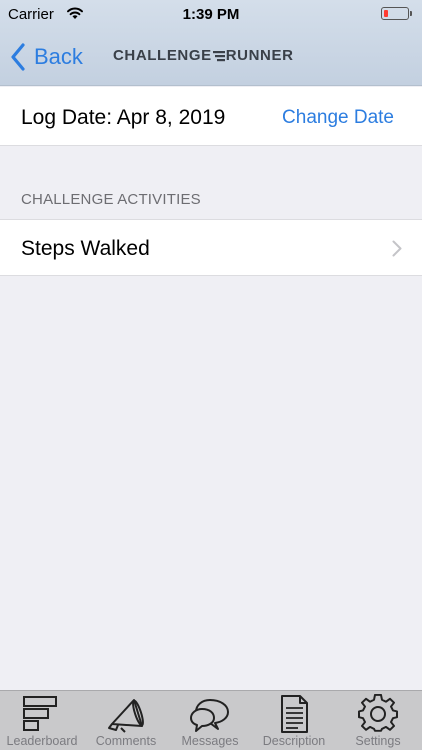 The width and height of the screenshot is (422, 750). I want to click on back-button: Back, so click(46, 57).